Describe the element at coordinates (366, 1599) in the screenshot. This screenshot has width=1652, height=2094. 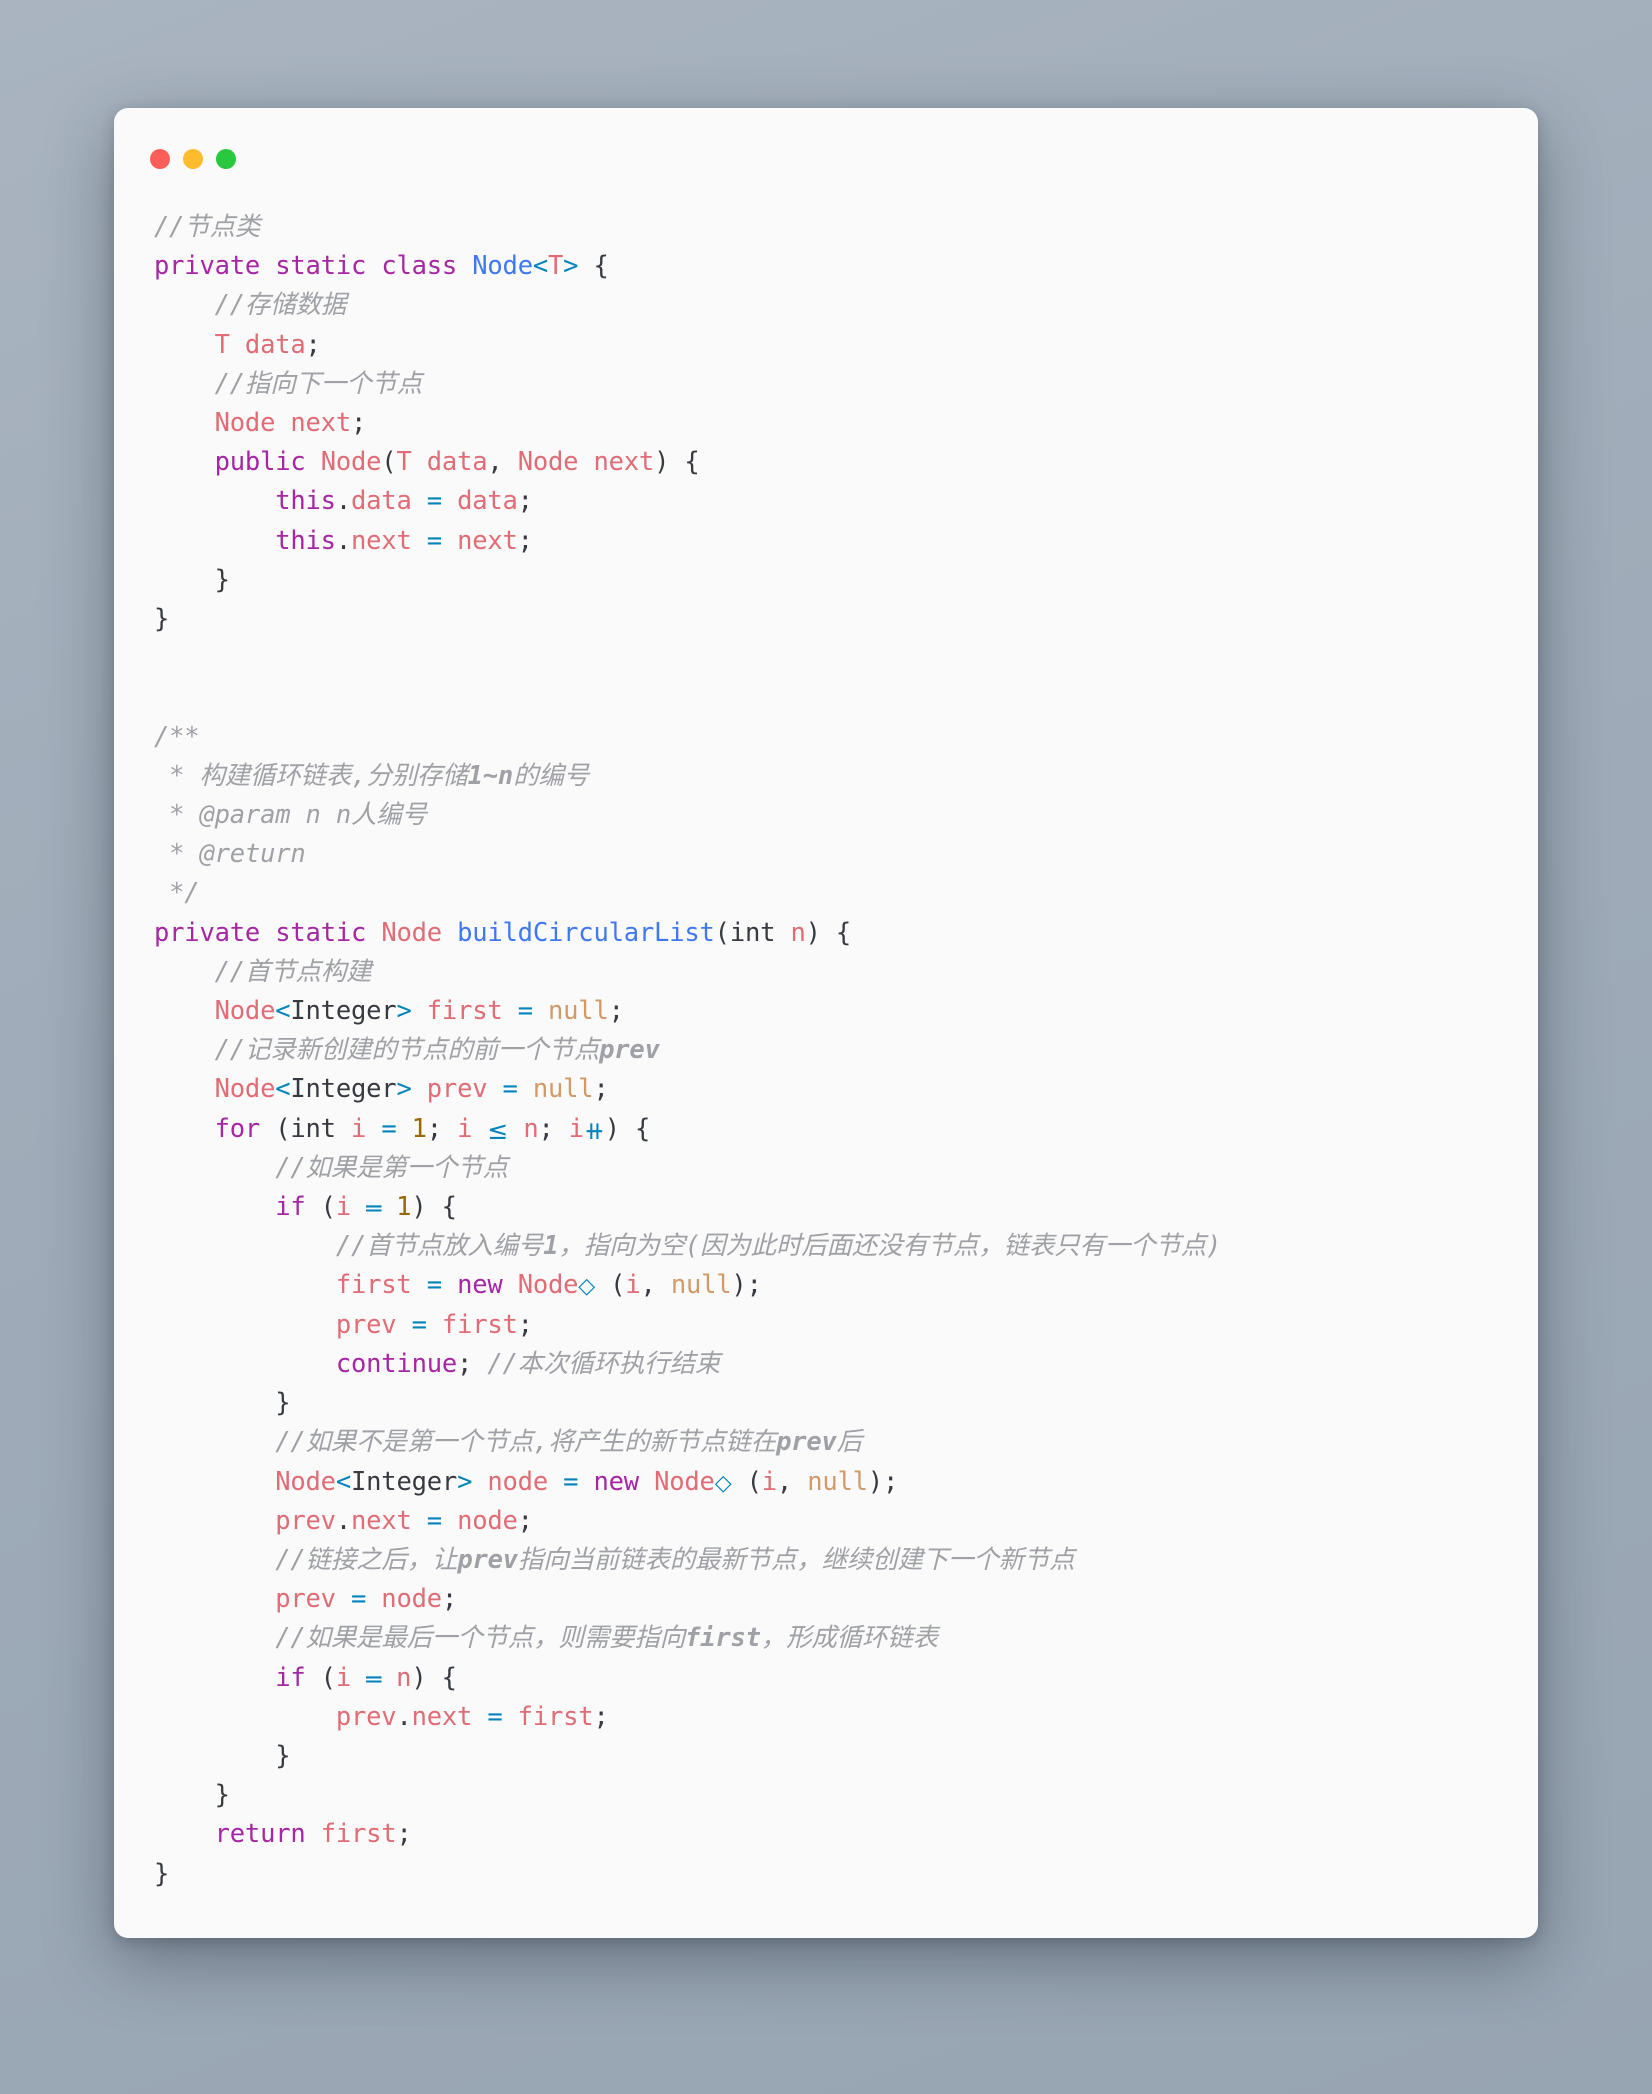
I see `code-line: prev = node;` at that location.